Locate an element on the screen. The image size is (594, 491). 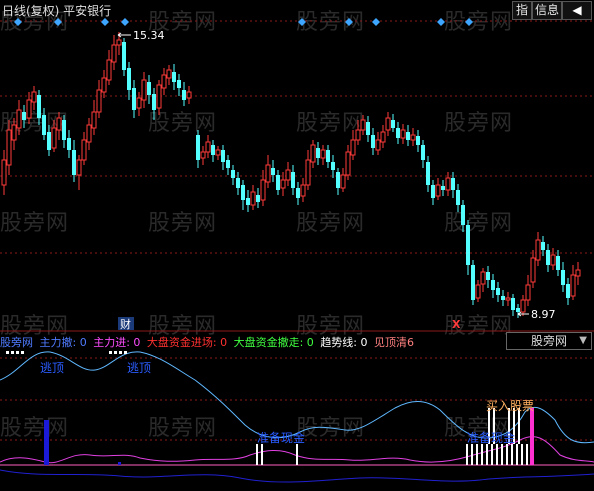
legend-market-fund-out: 大盘资金撤走: 0 is located at coordinates (273, 342).